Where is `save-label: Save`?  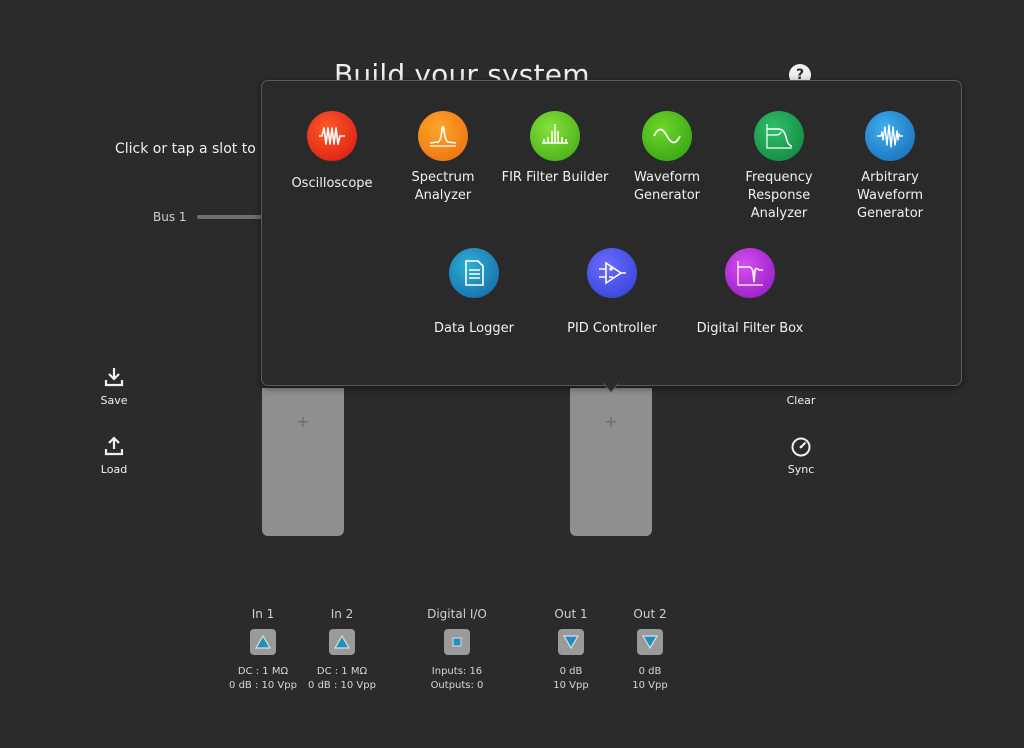 save-label: Save is located at coordinates (114, 400).